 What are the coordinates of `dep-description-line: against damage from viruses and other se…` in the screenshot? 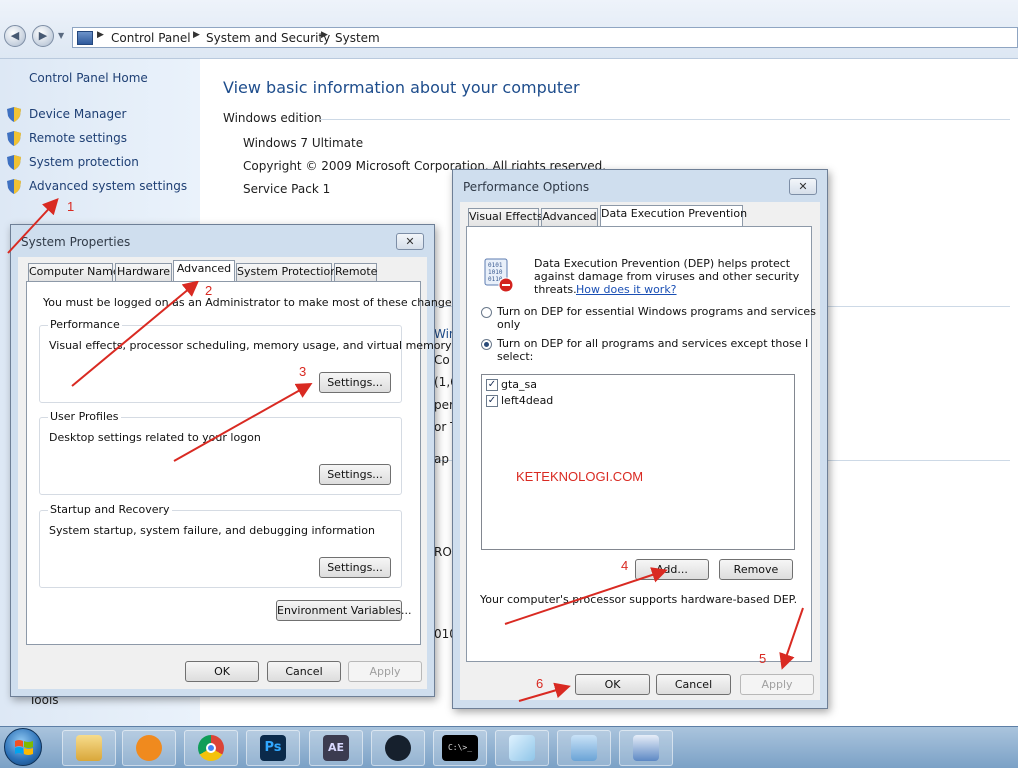 It's located at (667, 276).